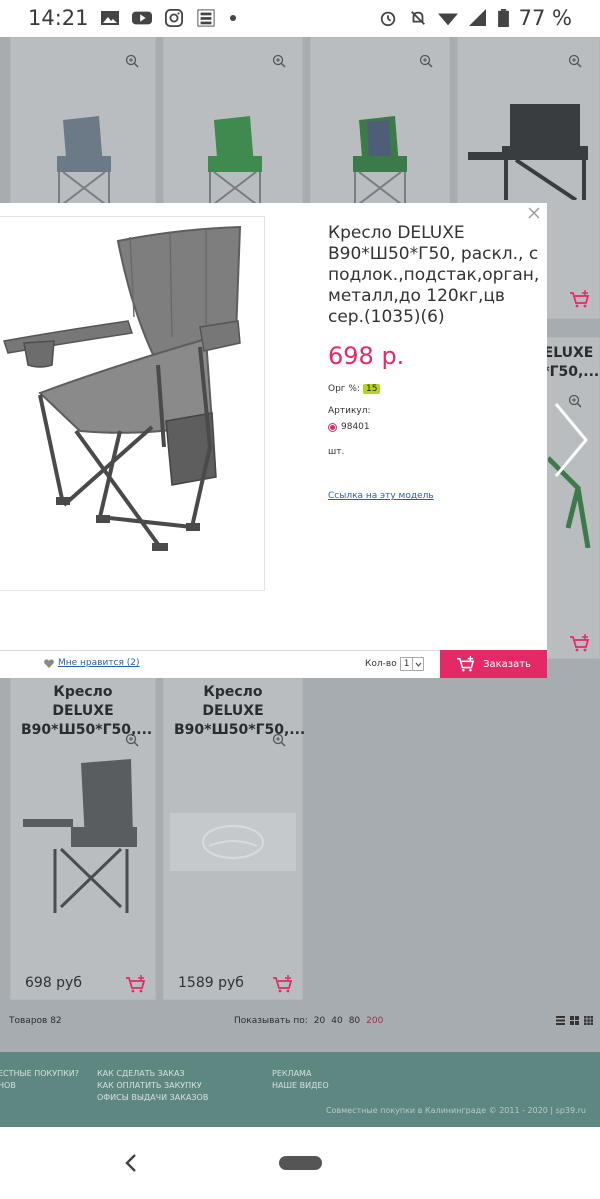  Describe the element at coordinates (588, 1020) in the screenshot. I see `tile-view-icon` at that location.